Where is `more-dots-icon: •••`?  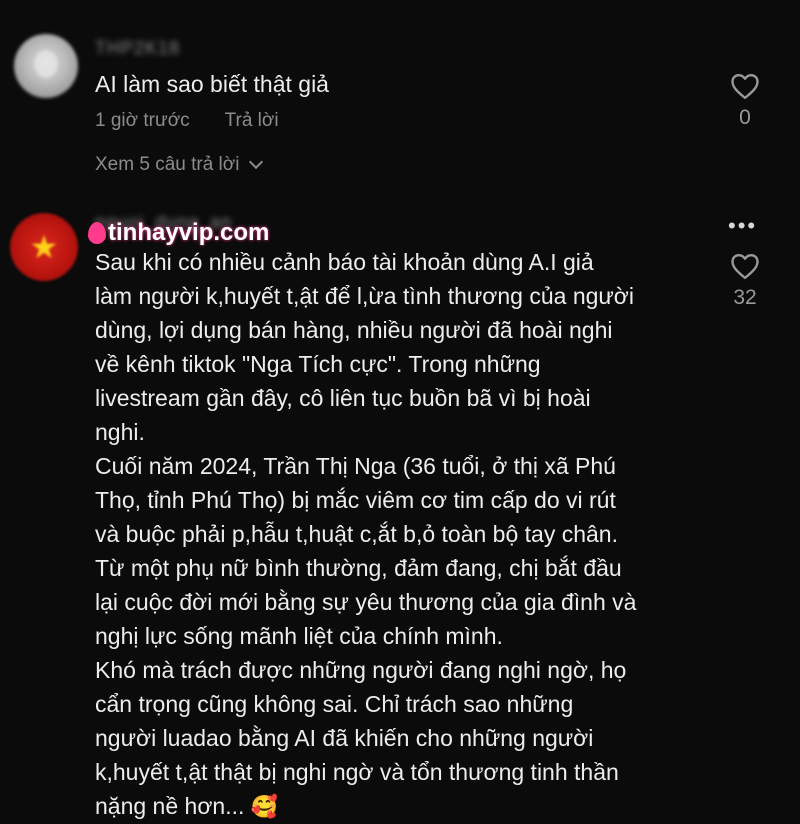
more-dots-icon: ••• is located at coordinates (743, 225).